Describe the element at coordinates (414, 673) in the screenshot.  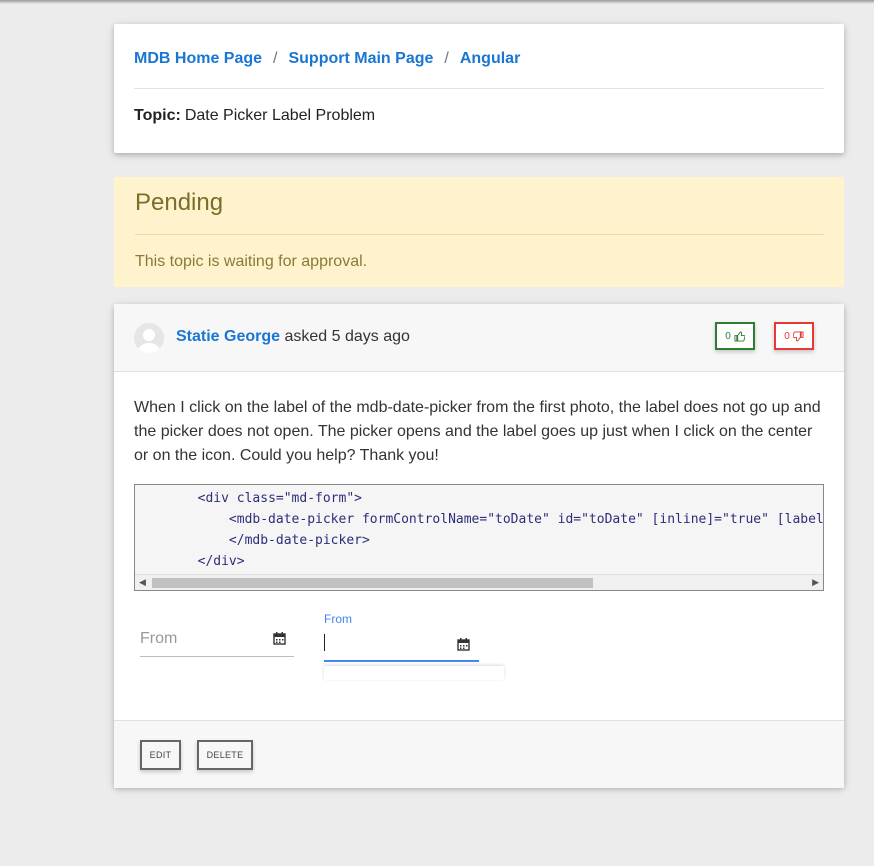
I see `date-picker-popup-edge` at that location.